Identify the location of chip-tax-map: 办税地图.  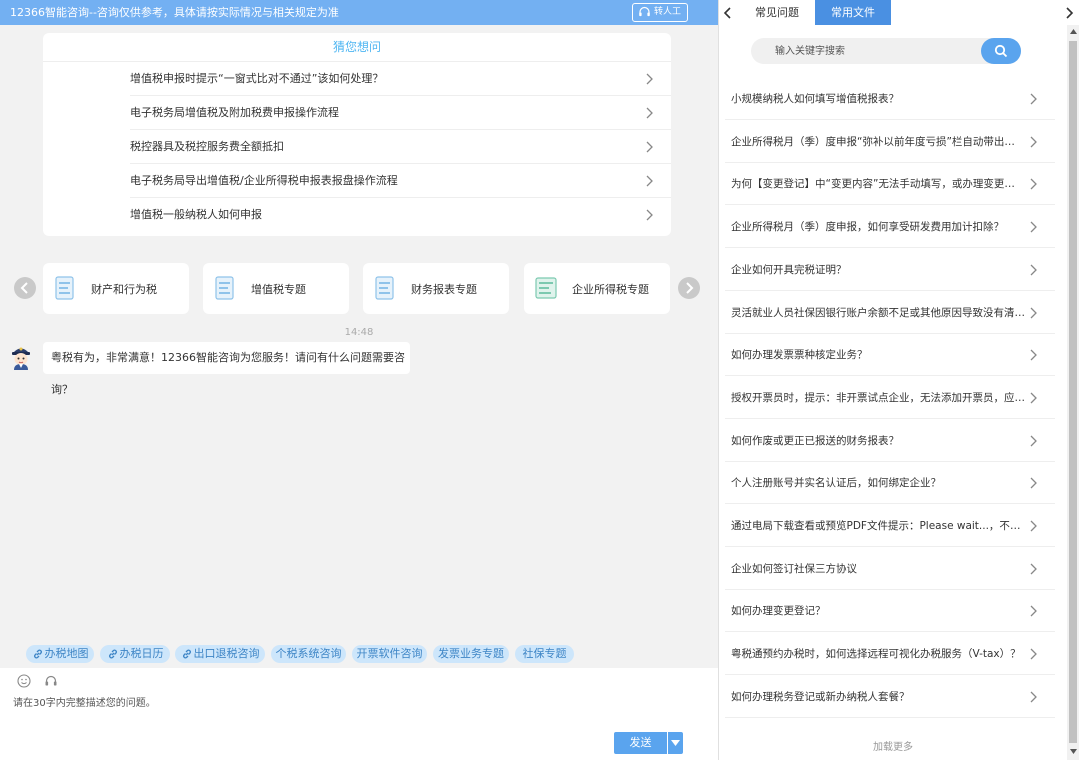
(60, 654).